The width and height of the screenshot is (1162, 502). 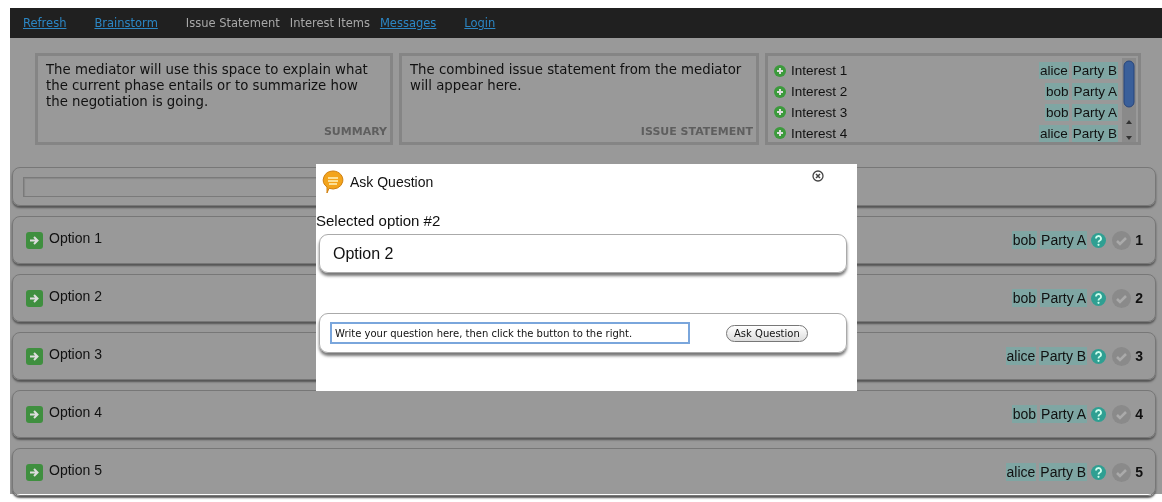 I want to click on option-number: 1, so click(x=1139, y=240).